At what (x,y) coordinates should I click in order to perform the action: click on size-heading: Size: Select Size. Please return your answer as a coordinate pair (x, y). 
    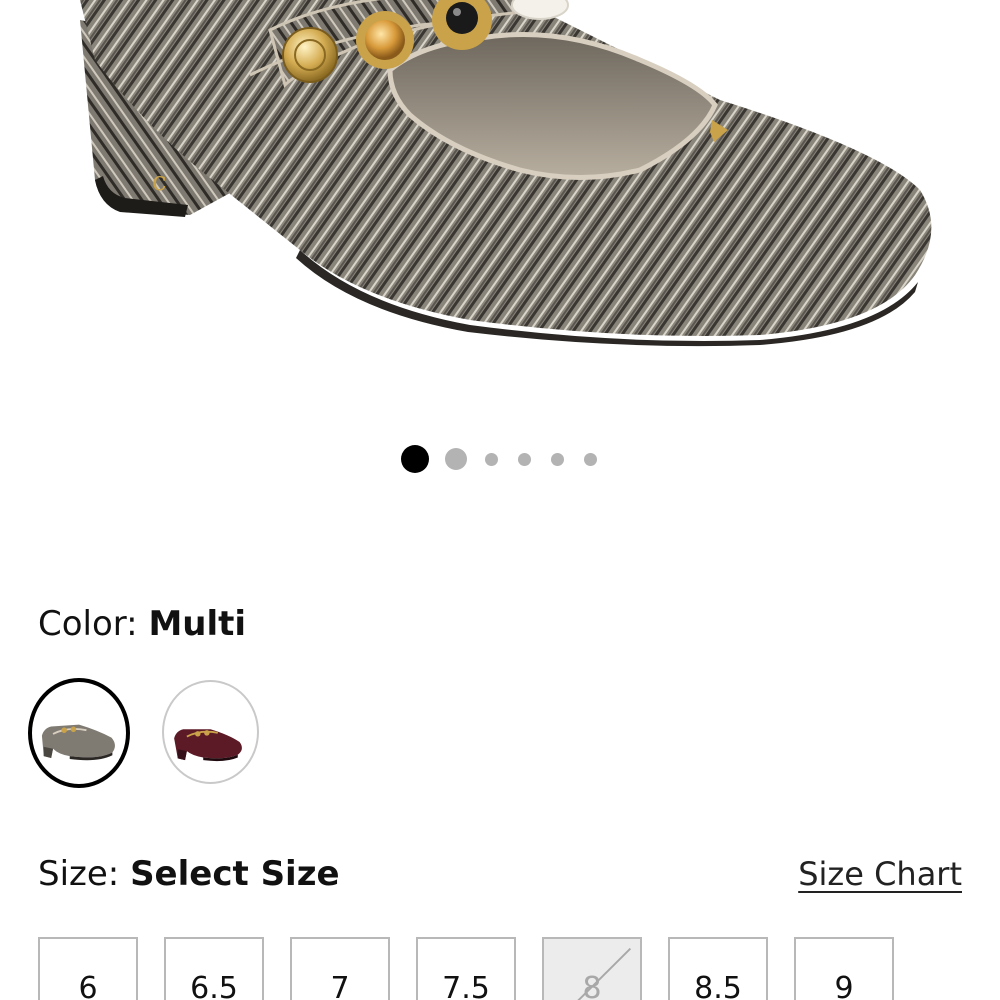
    Looking at the image, I should click on (189, 874).